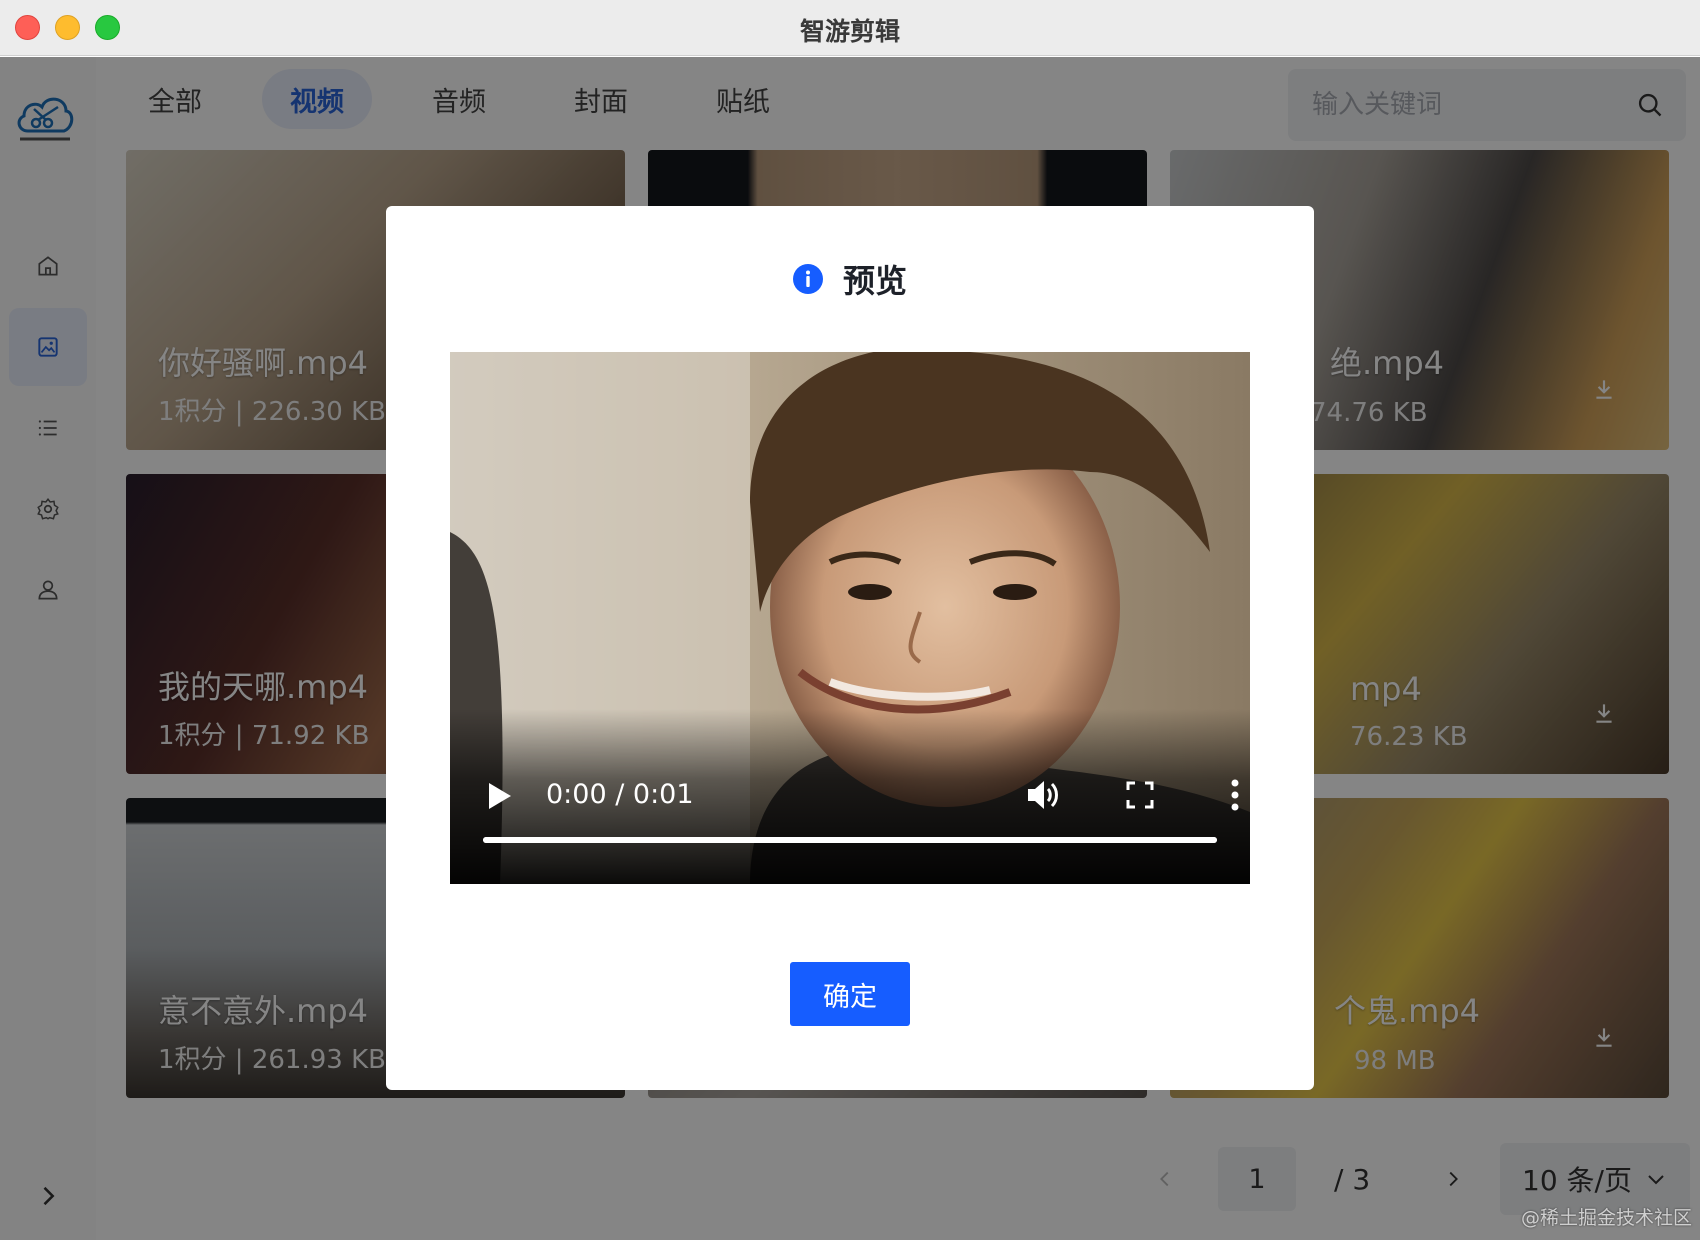 The height and width of the screenshot is (1240, 1700). I want to click on modal-header: 预览, so click(850, 279).